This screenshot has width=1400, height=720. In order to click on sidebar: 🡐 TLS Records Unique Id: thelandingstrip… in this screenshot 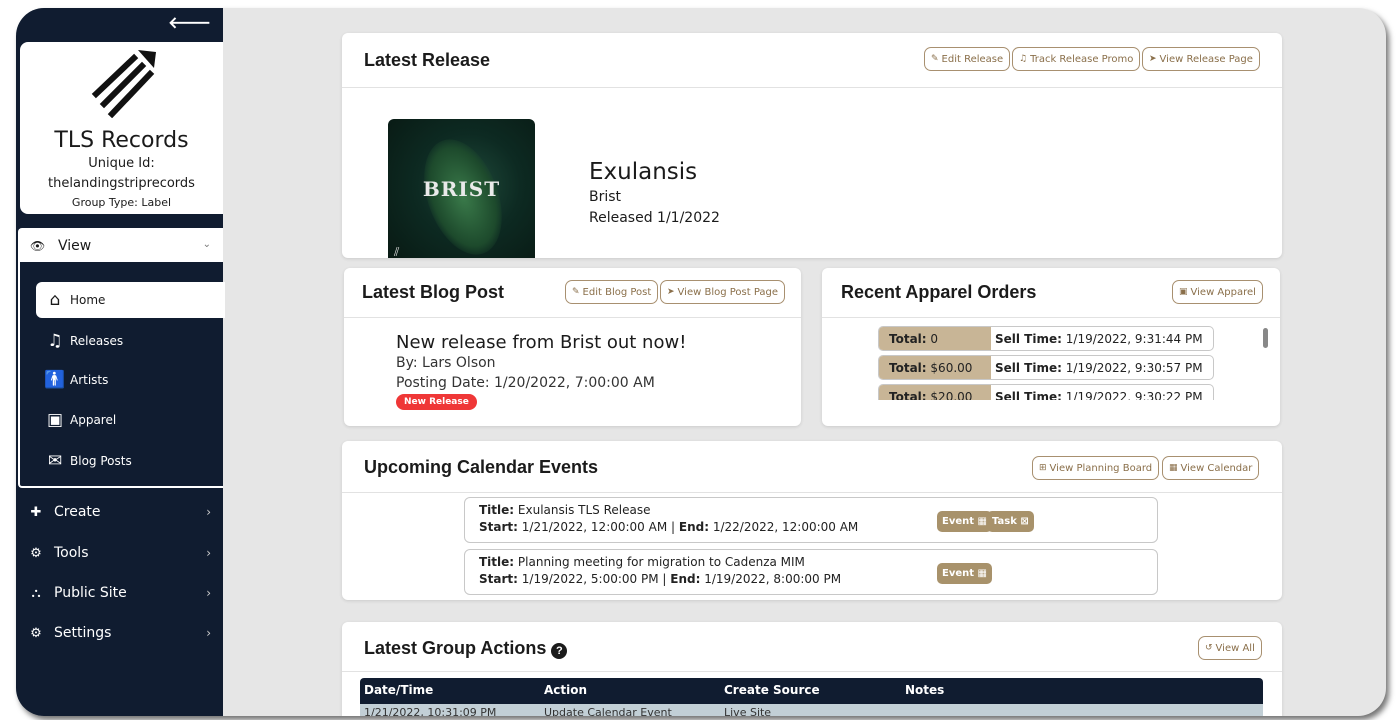, I will do `click(120, 362)`.